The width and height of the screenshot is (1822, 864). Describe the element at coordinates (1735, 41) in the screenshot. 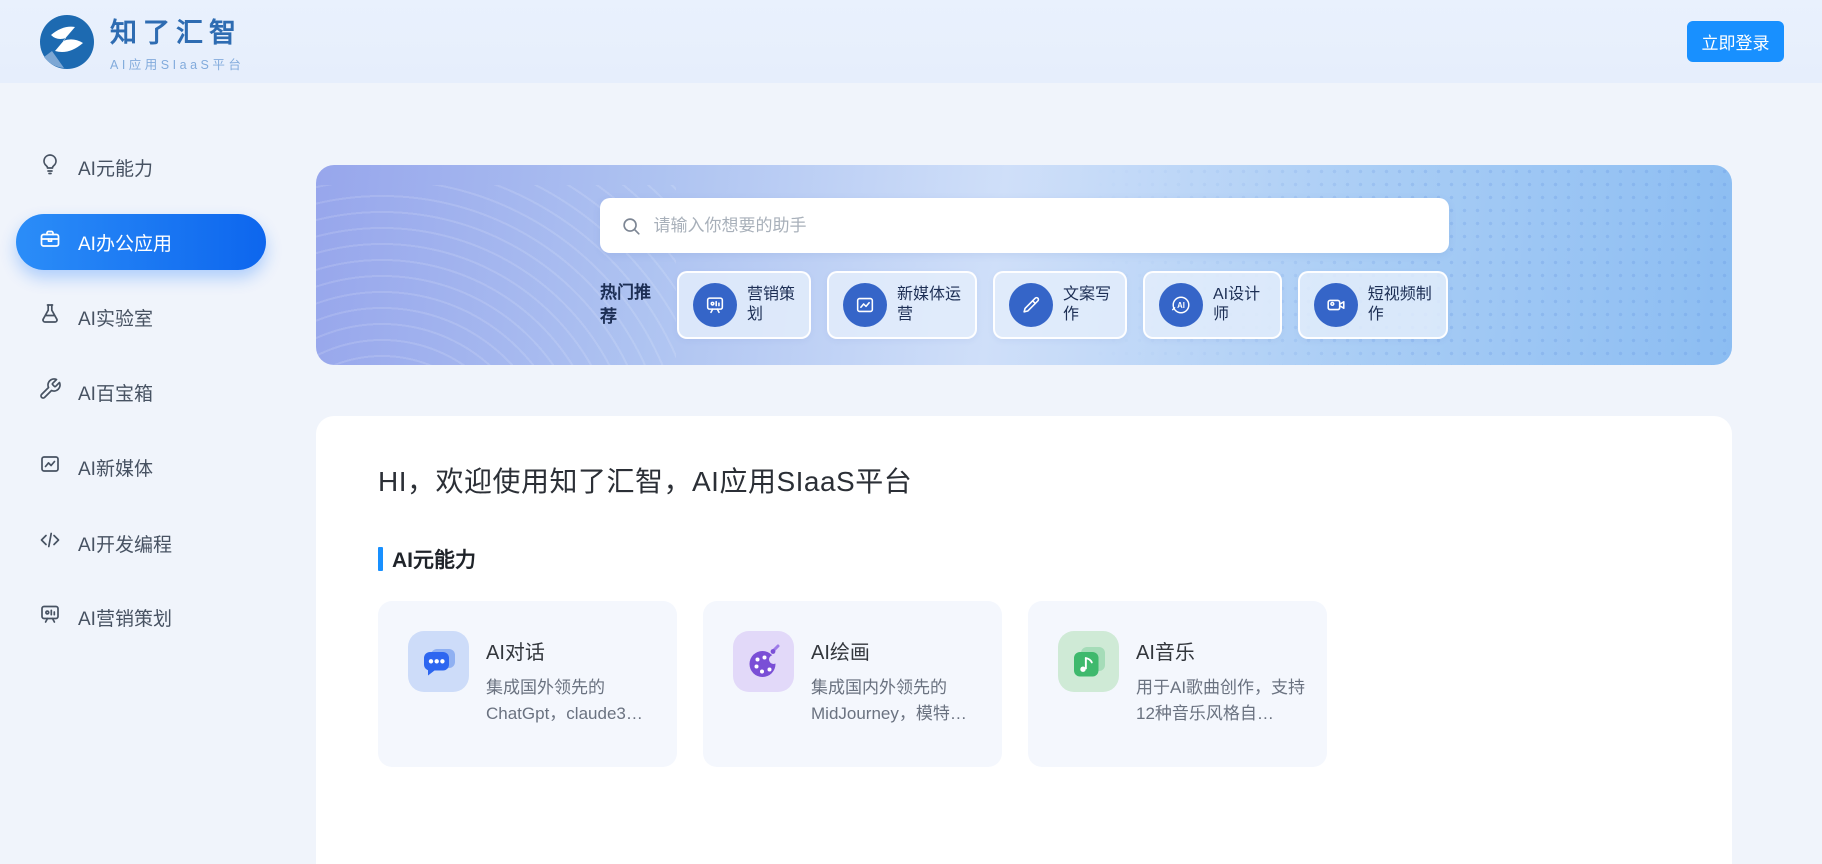

I see `login-button: 立即登录` at that location.